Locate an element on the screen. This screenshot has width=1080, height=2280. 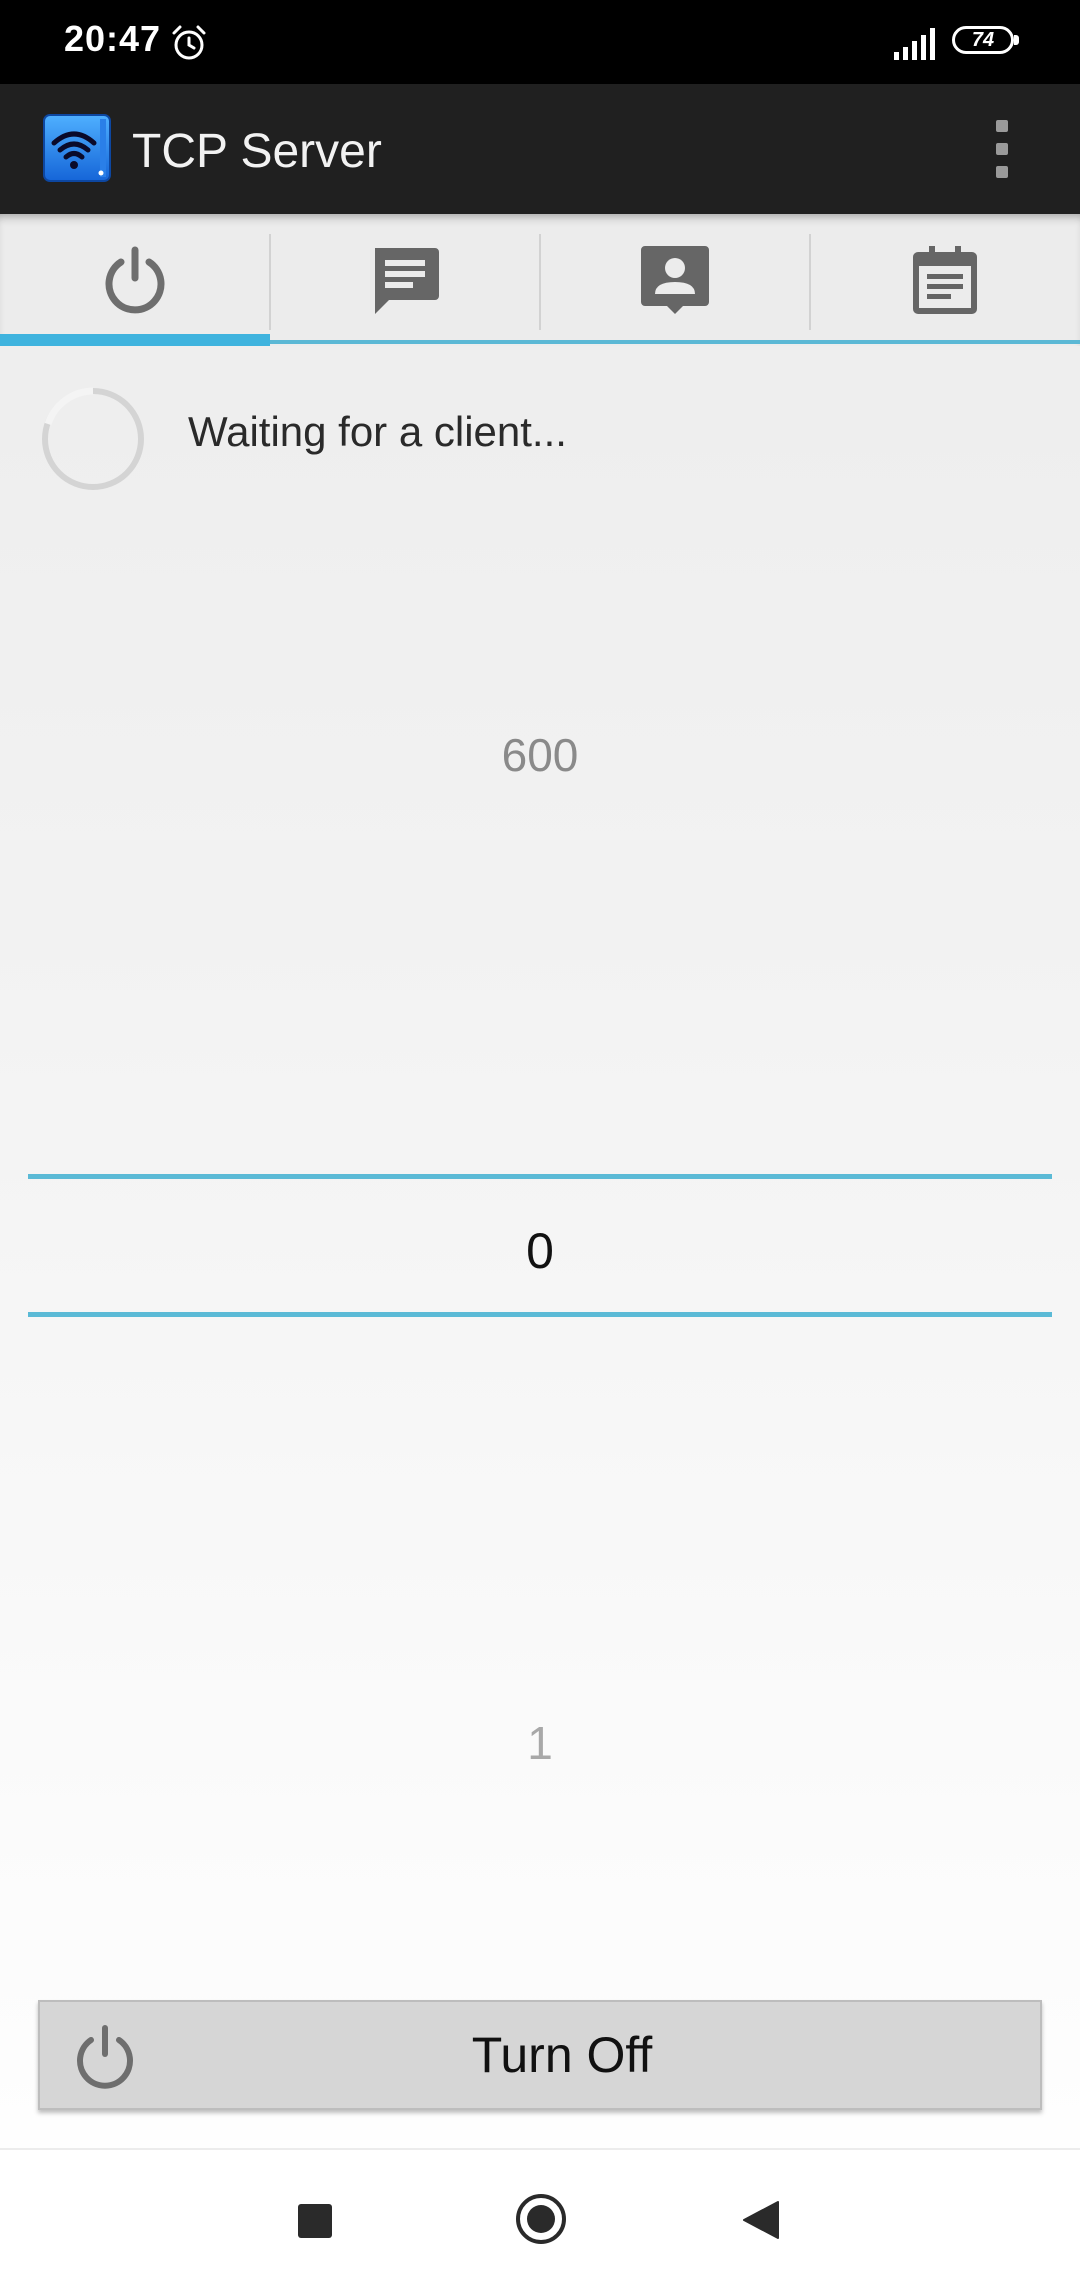
signal-icon is located at coordinates (914, 44).